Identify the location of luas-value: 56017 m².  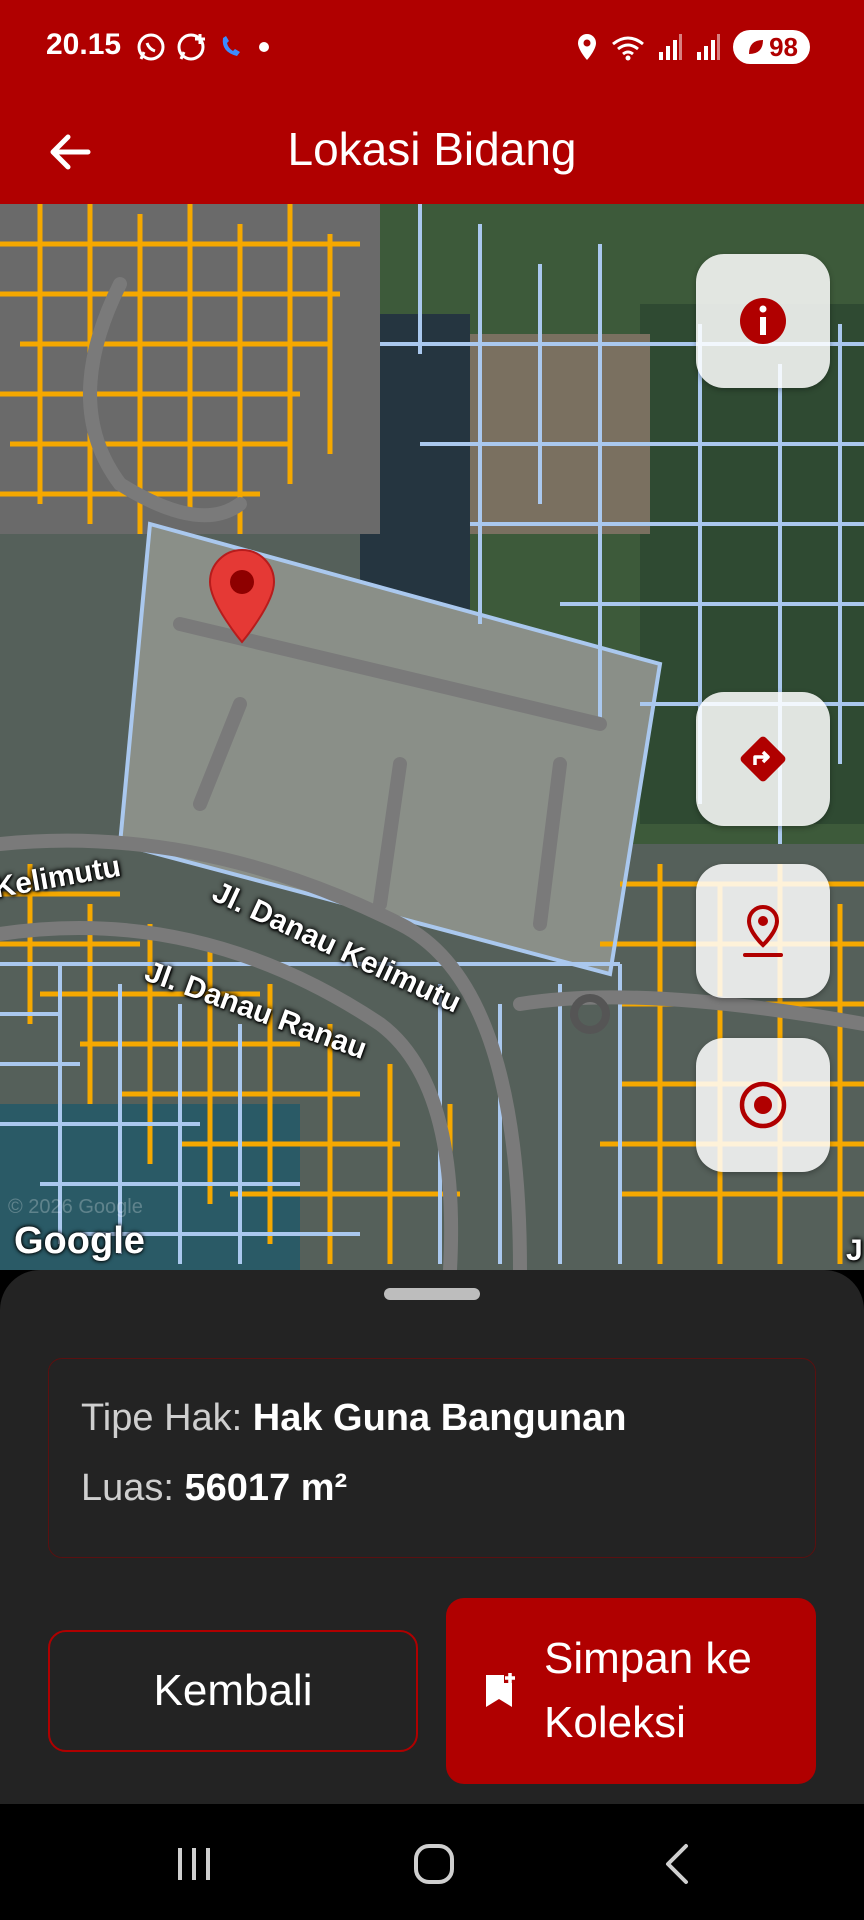
(266, 1488).